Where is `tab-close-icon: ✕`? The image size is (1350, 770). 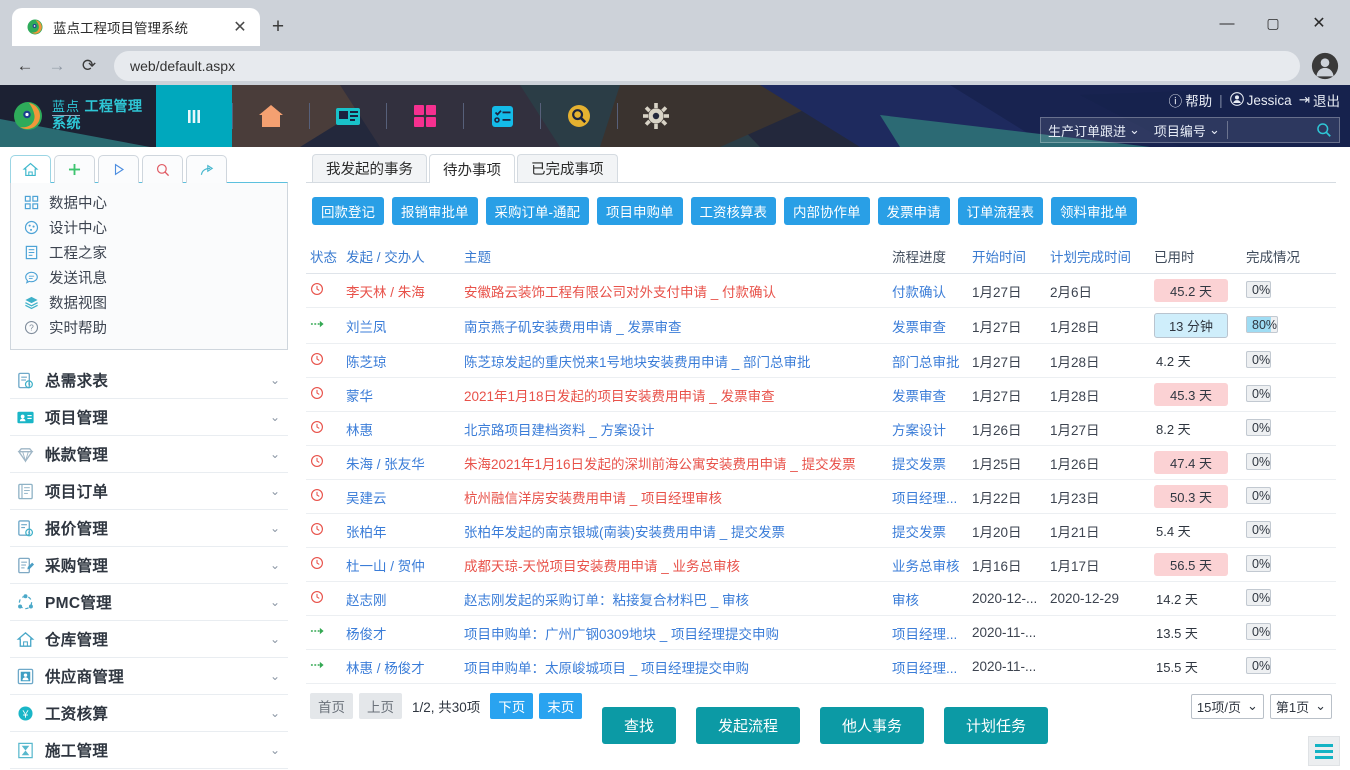
tab-close-icon: ✕ is located at coordinates (240, 27).